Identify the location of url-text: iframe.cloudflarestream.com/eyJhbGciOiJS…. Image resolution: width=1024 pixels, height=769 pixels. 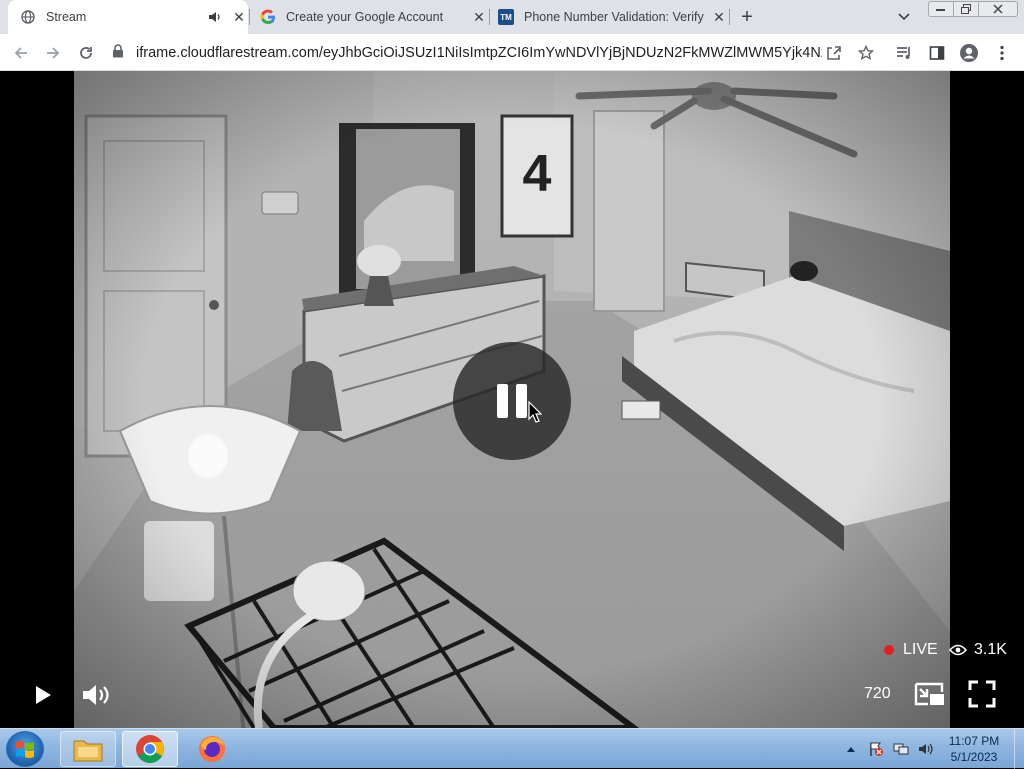
(479, 53).